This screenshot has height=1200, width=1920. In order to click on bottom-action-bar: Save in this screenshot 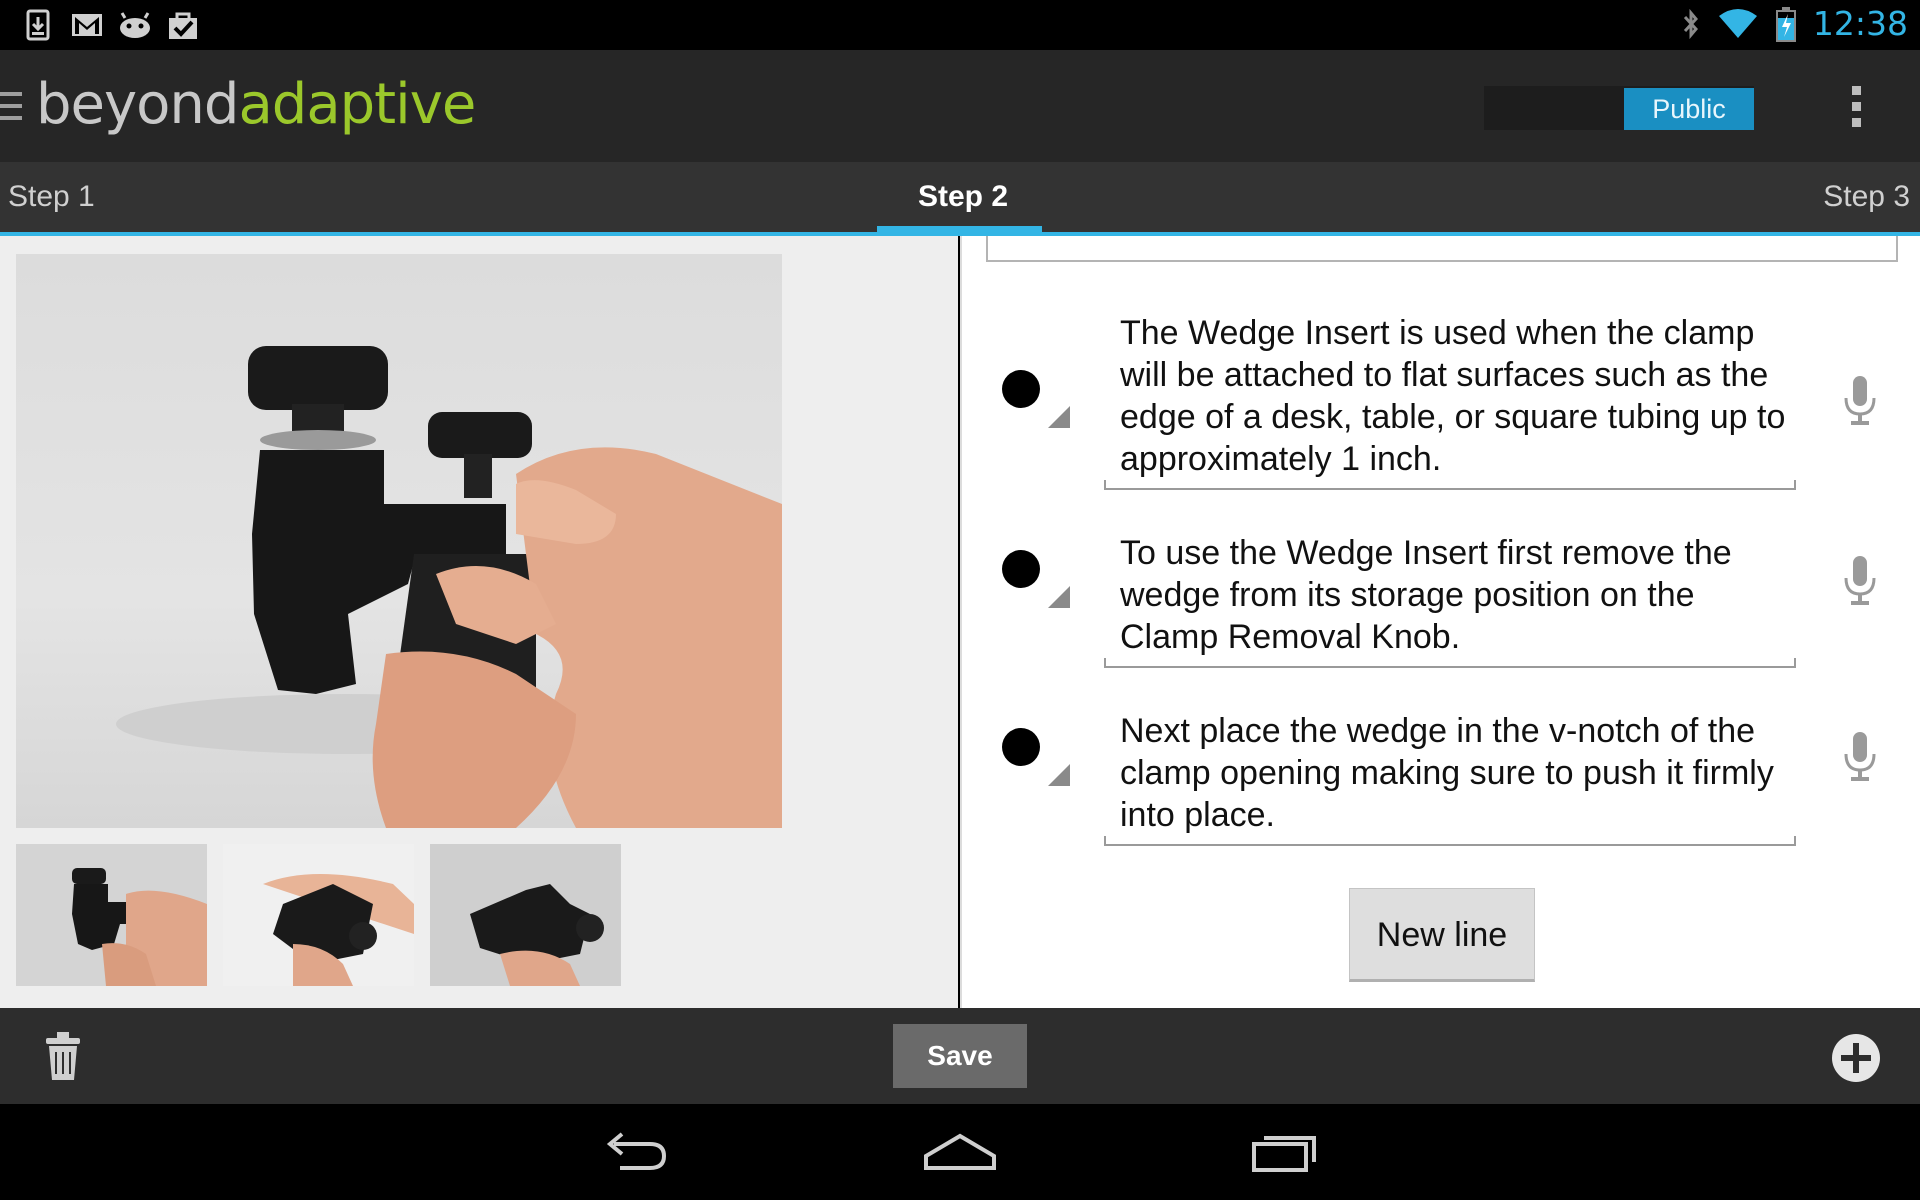, I will do `click(960, 1056)`.